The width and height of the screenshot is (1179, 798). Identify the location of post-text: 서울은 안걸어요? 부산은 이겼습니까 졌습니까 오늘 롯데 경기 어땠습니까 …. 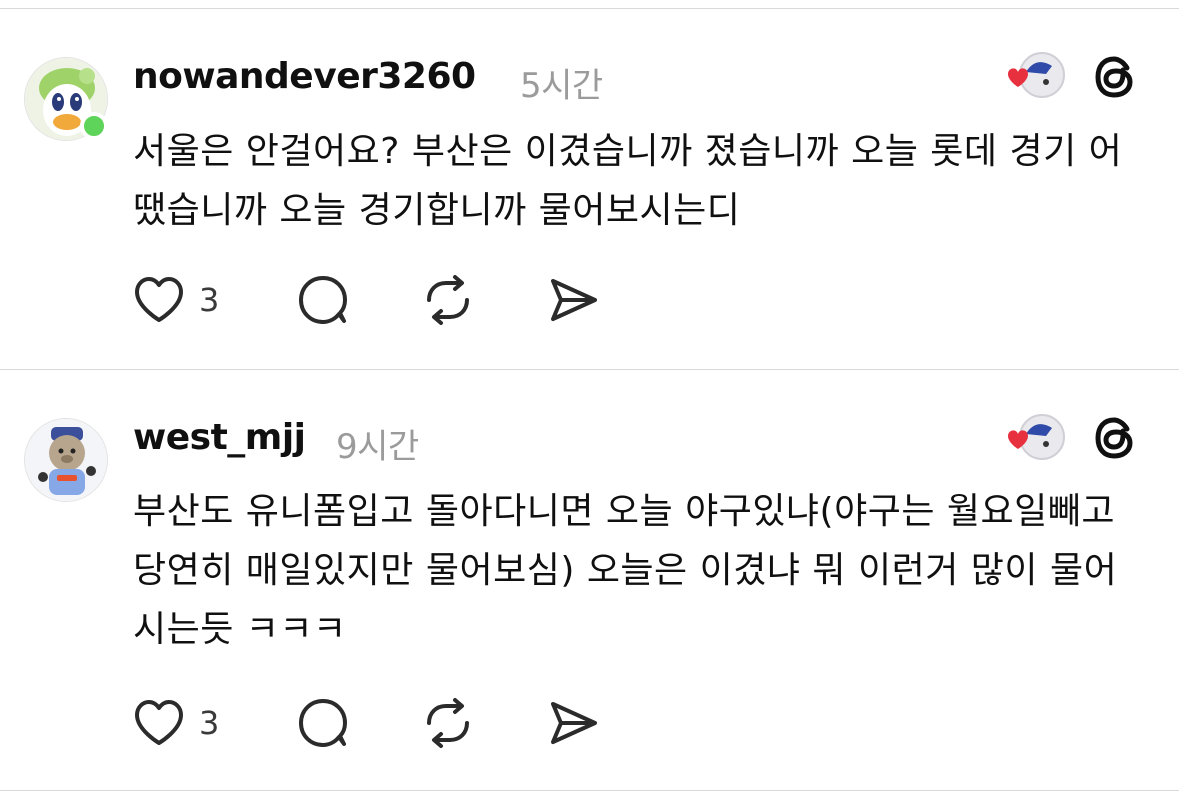
(628, 181).